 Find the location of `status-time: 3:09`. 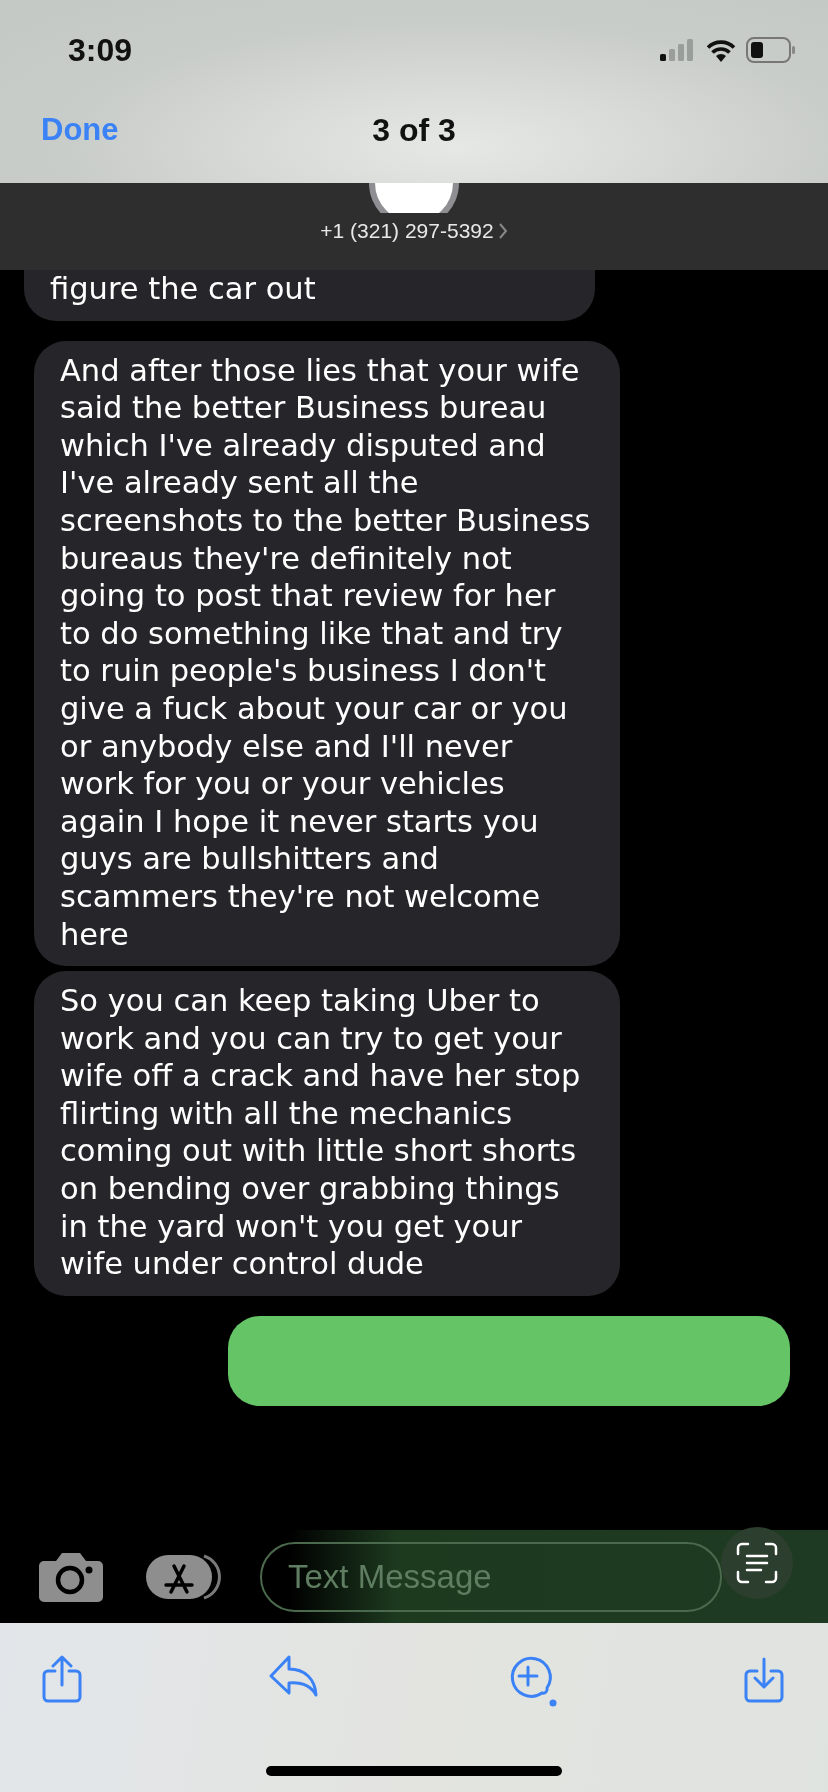

status-time: 3:09 is located at coordinates (100, 50).